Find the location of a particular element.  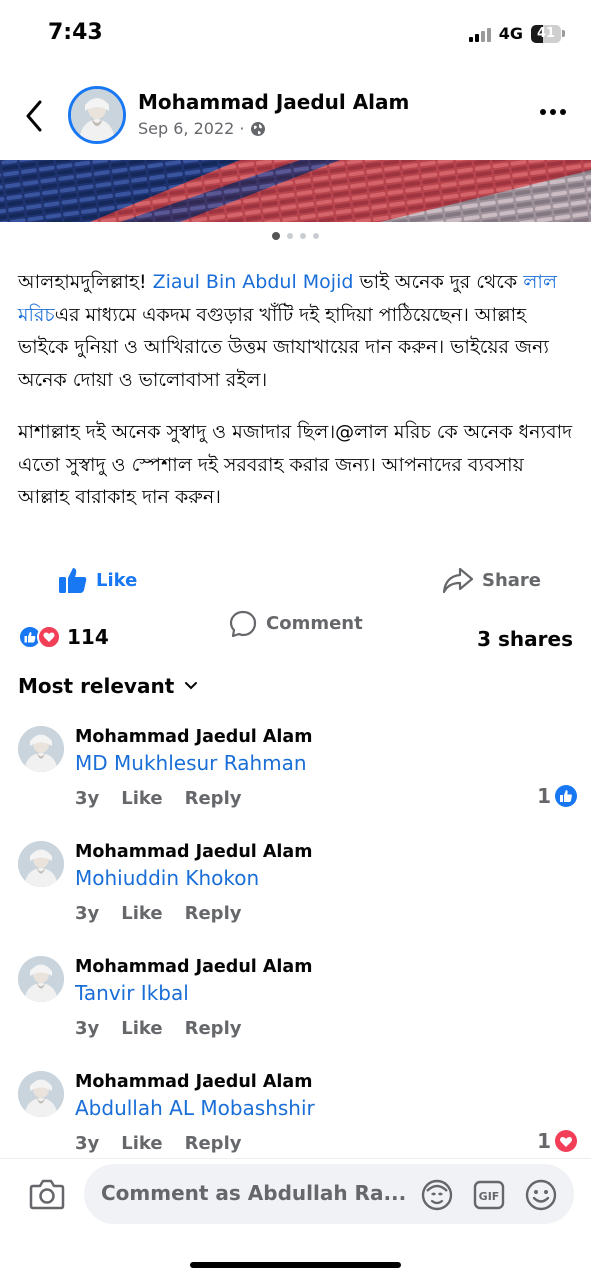

cellular-signal-icon is located at coordinates (479, 34).